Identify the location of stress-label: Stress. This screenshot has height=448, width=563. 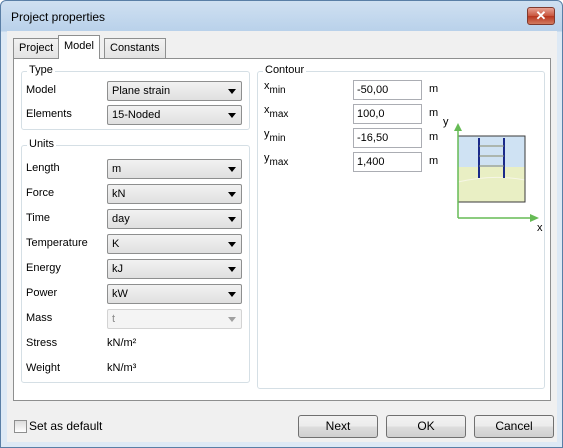
(42, 343).